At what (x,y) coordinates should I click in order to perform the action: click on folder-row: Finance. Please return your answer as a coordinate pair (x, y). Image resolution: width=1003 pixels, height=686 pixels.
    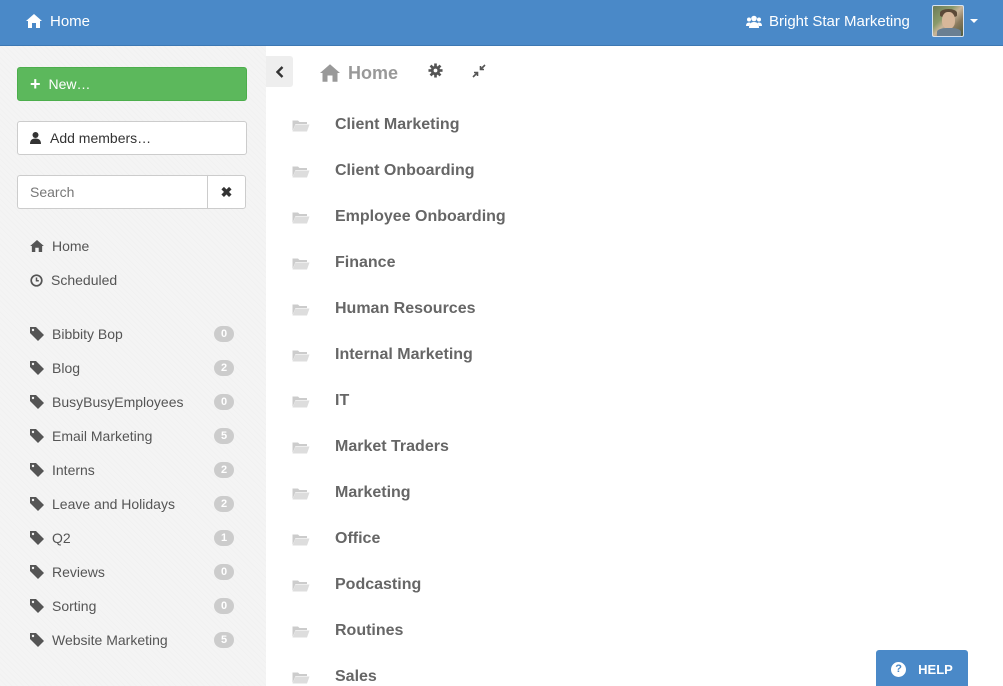
    Looking at the image, I should click on (343, 263).